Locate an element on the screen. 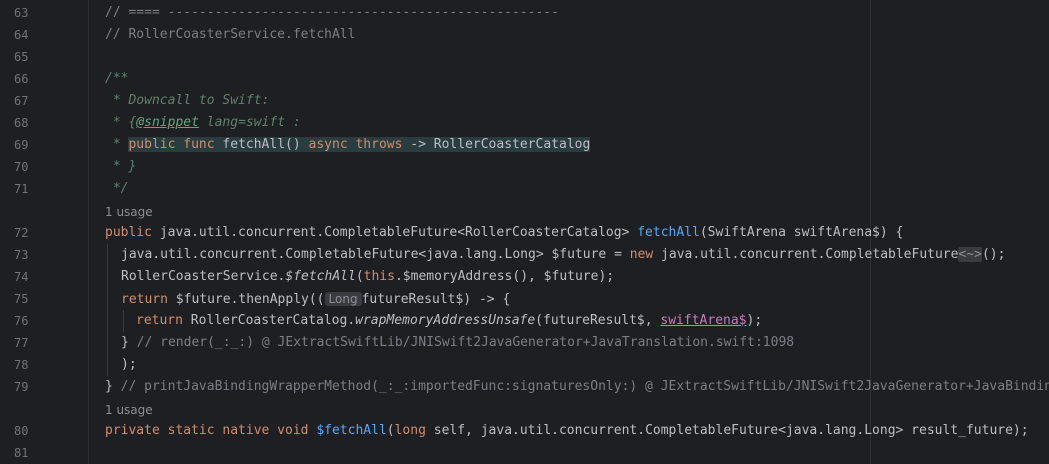  line-number: 78 is located at coordinates (21, 365).